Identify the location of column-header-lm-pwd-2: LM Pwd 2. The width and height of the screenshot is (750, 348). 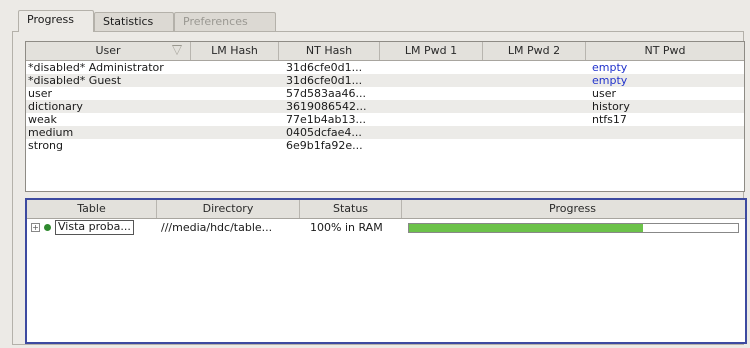
(534, 51).